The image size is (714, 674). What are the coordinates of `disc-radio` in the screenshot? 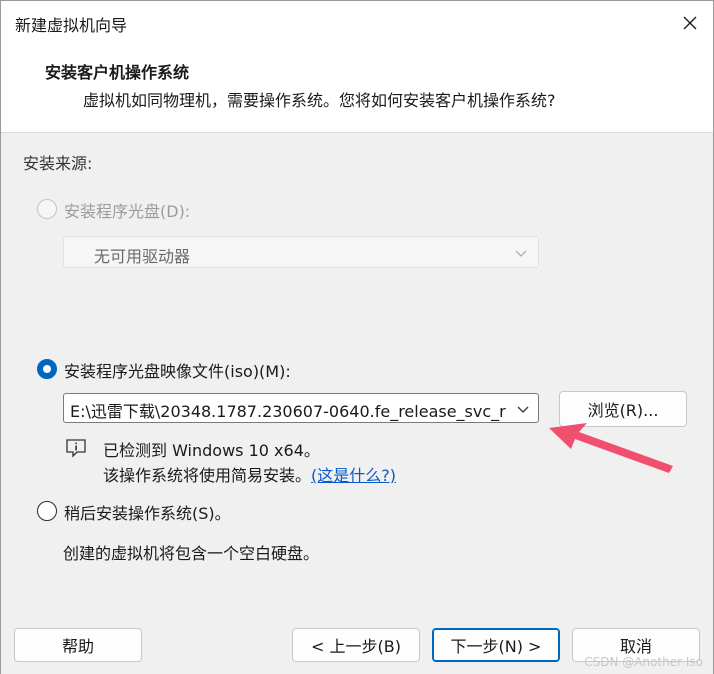 It's located at (47, 209).